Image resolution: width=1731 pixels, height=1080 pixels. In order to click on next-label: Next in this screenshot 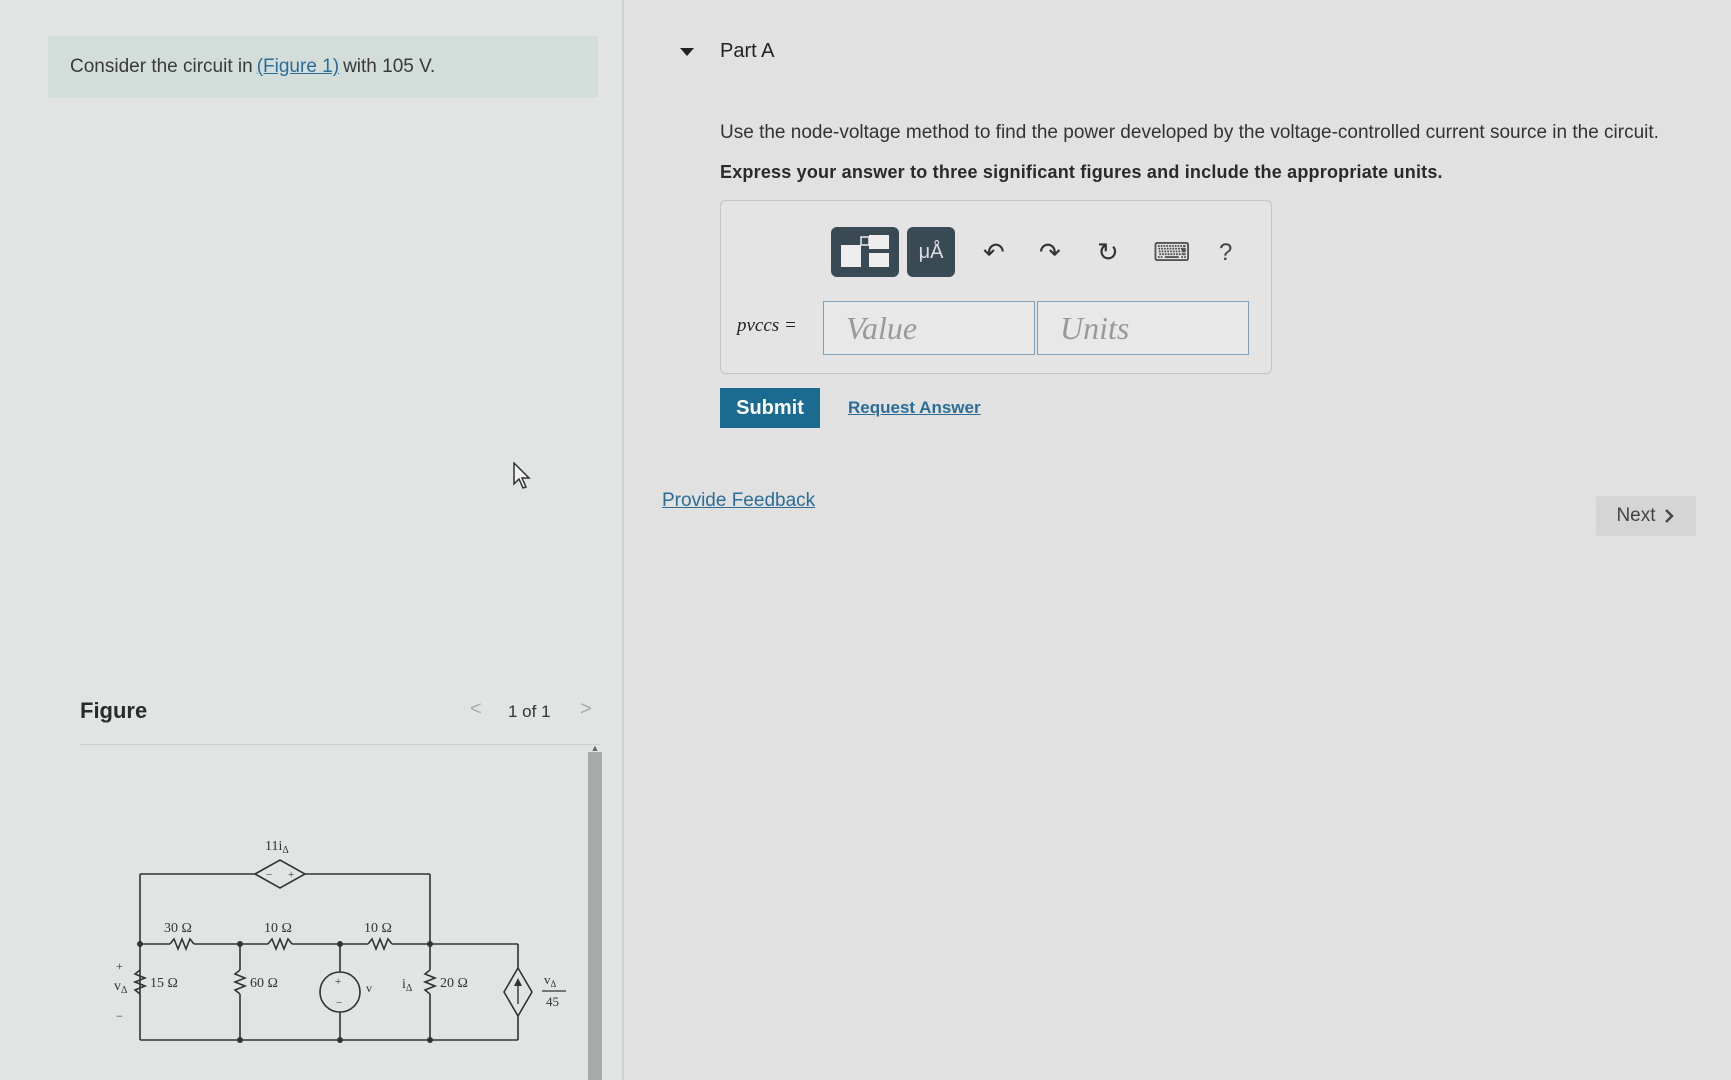, I will do `click(1636, 515)`.